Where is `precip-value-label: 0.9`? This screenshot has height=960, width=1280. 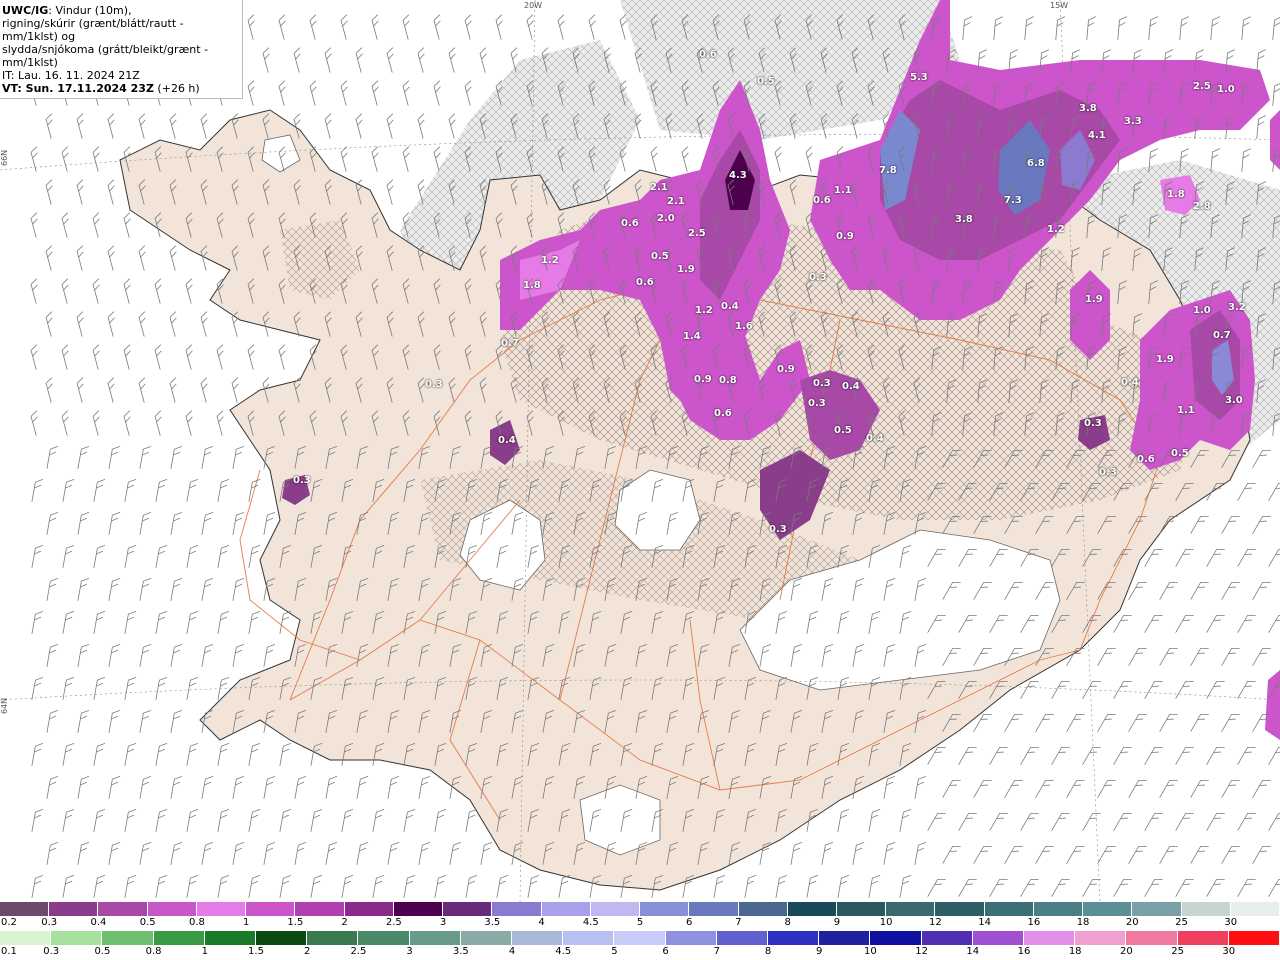 precip-value-label: 0.9 is located at coordinates (845, 236).